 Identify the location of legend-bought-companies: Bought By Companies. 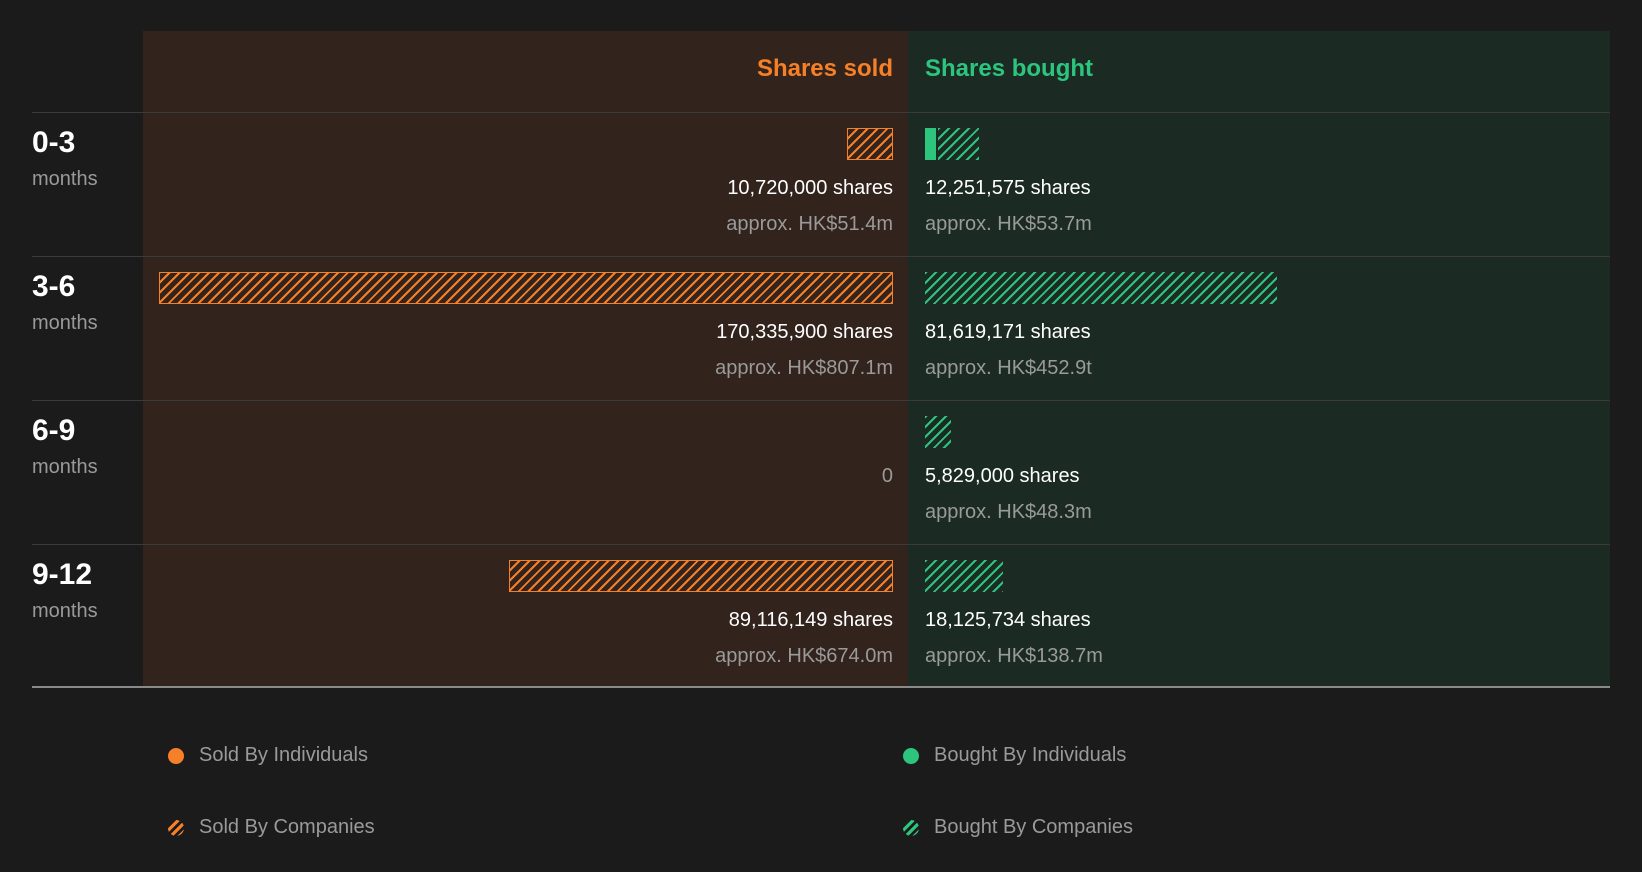
(1018, 827).